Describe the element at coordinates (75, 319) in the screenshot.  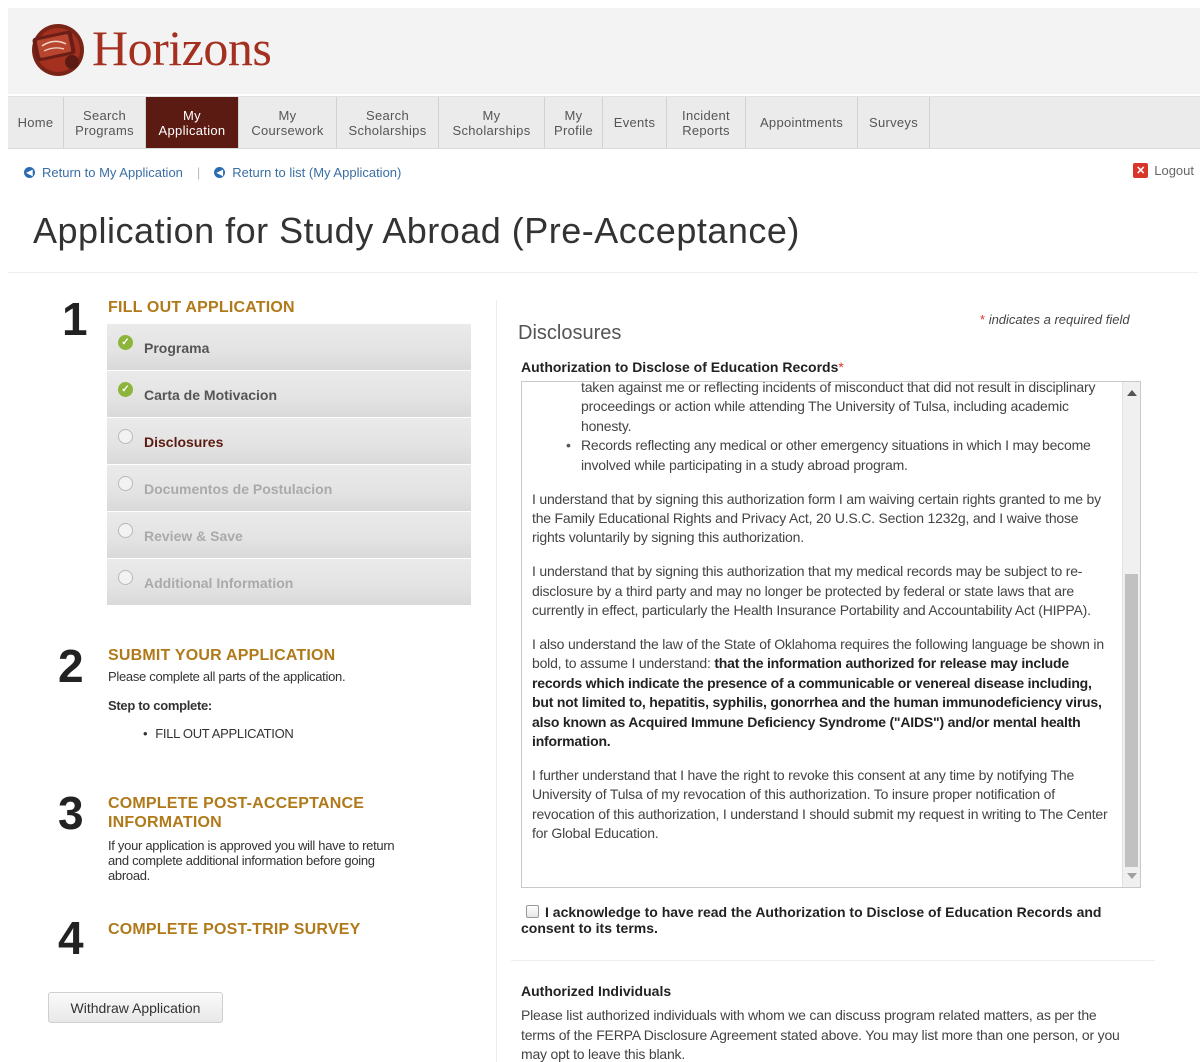
I see `step-1-number: 1` at that location.